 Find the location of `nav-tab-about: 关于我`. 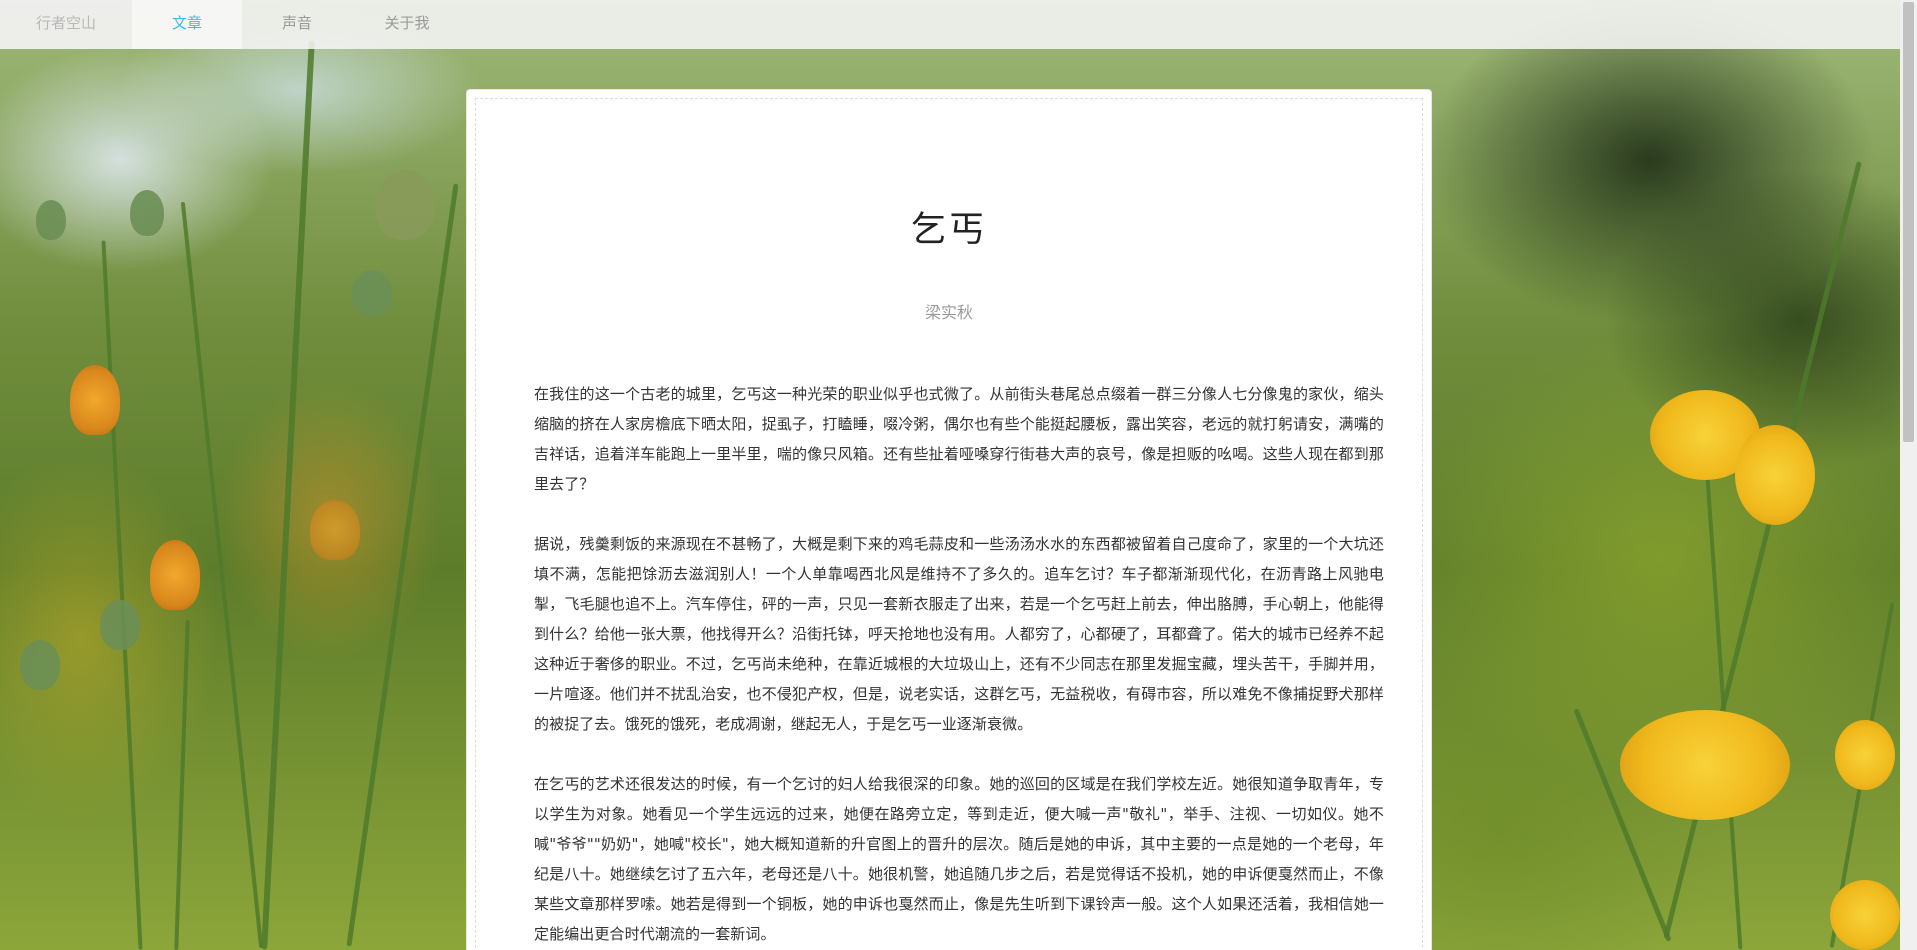

nav-tab-about: 关于我 is located at coordinates (407, 24).